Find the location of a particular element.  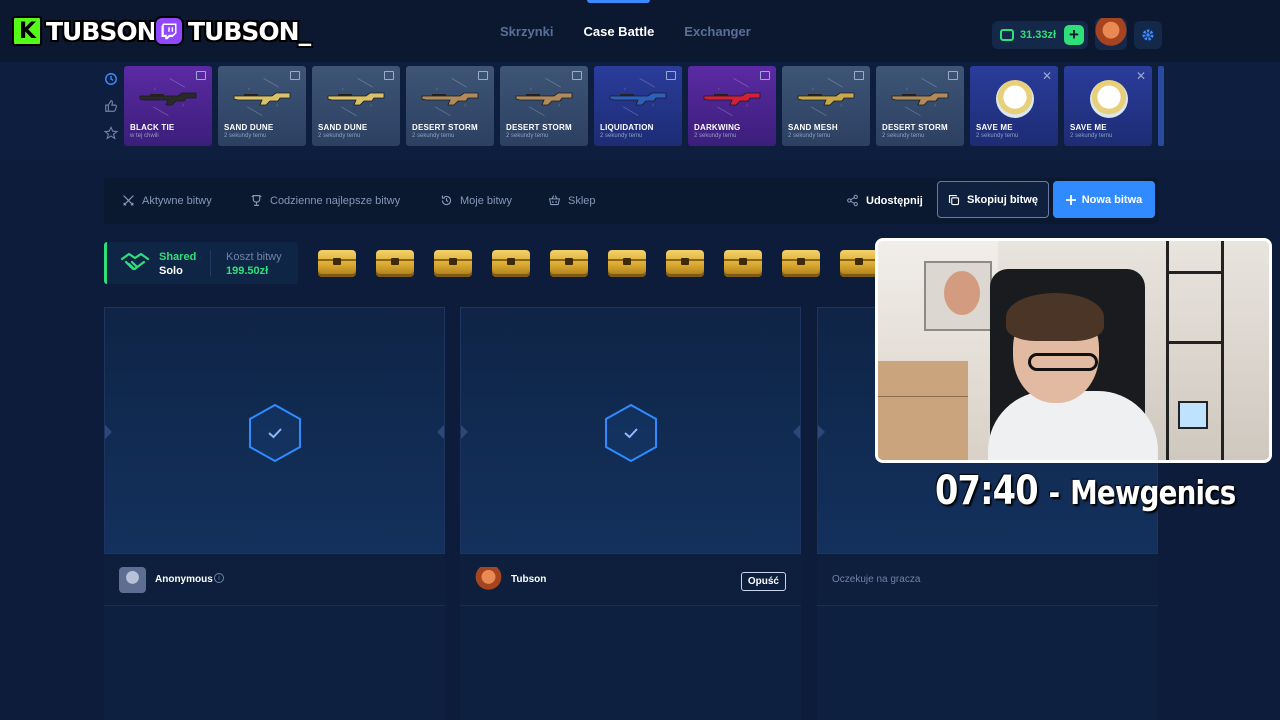

webcam-overlay is located at coordinates (1073, 350).